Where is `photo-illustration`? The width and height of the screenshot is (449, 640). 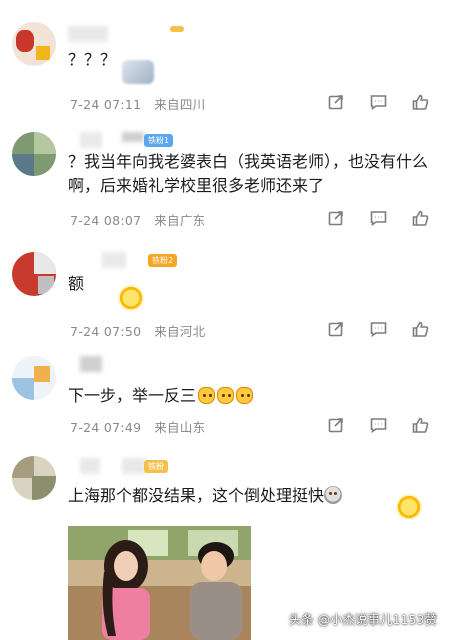 photo-illustration is located at coordinates (159, 583).